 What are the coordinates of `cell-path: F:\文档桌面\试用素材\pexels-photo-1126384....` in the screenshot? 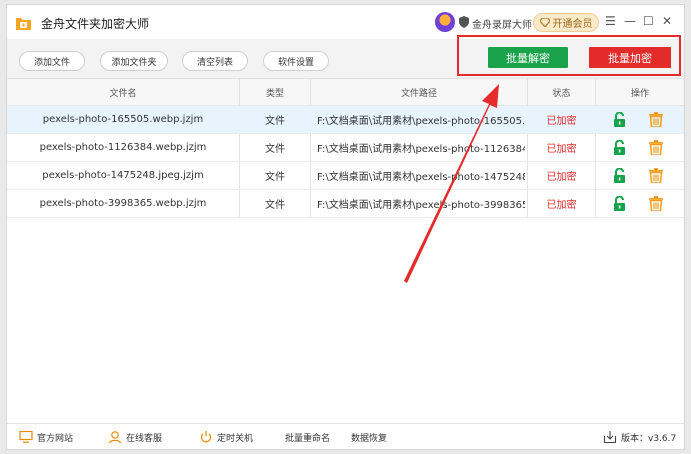 It's located at (421, 149).